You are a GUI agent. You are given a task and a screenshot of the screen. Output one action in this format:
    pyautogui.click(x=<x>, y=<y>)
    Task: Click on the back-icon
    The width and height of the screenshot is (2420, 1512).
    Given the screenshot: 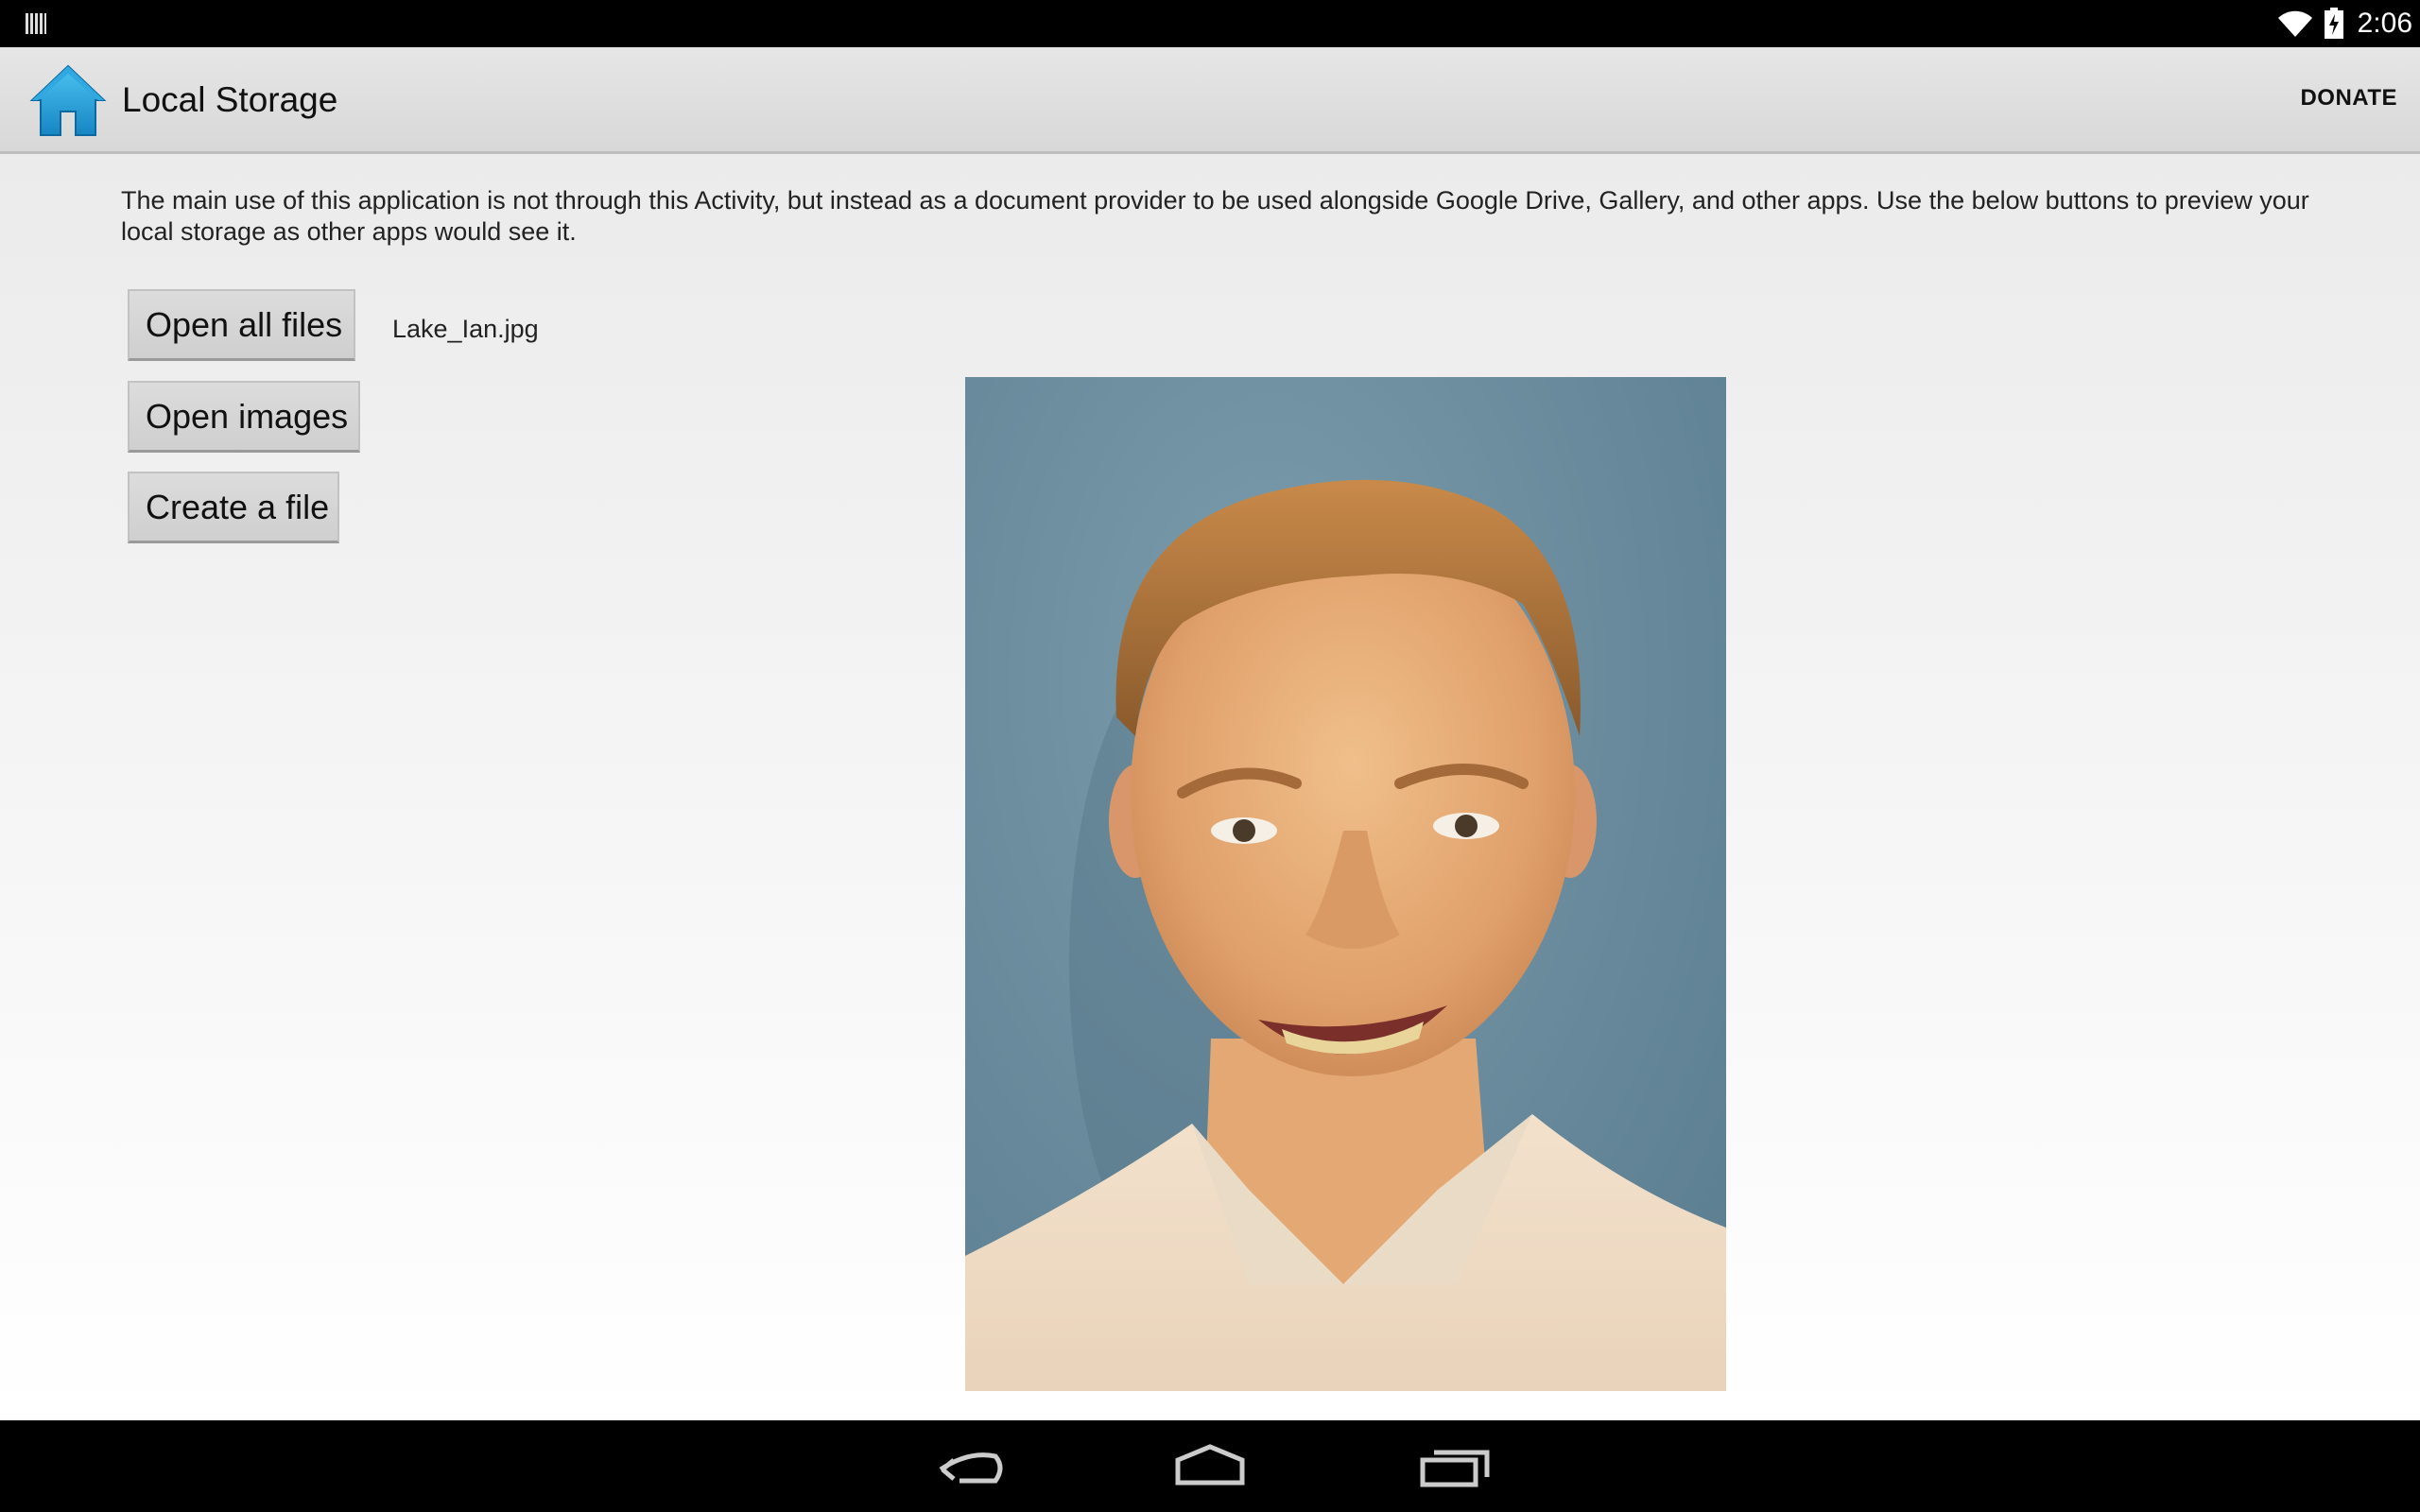 What is the action you would take?
    pyautogui.click(x=969, y=1467)
    